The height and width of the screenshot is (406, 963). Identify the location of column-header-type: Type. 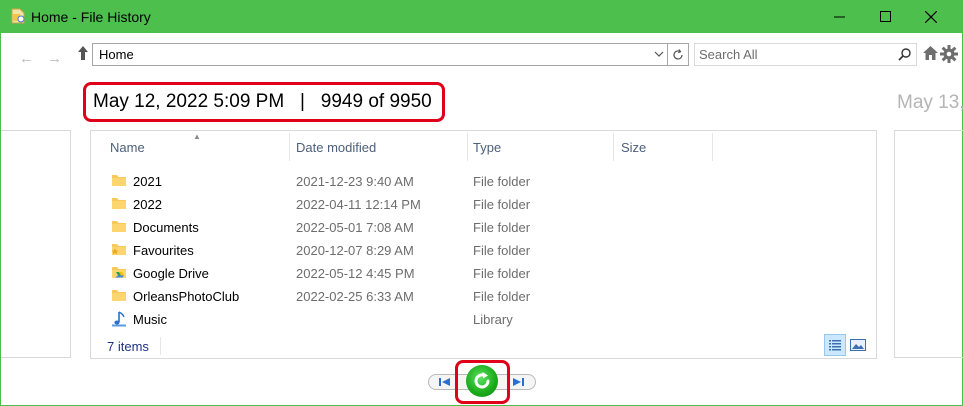
(534, 146).